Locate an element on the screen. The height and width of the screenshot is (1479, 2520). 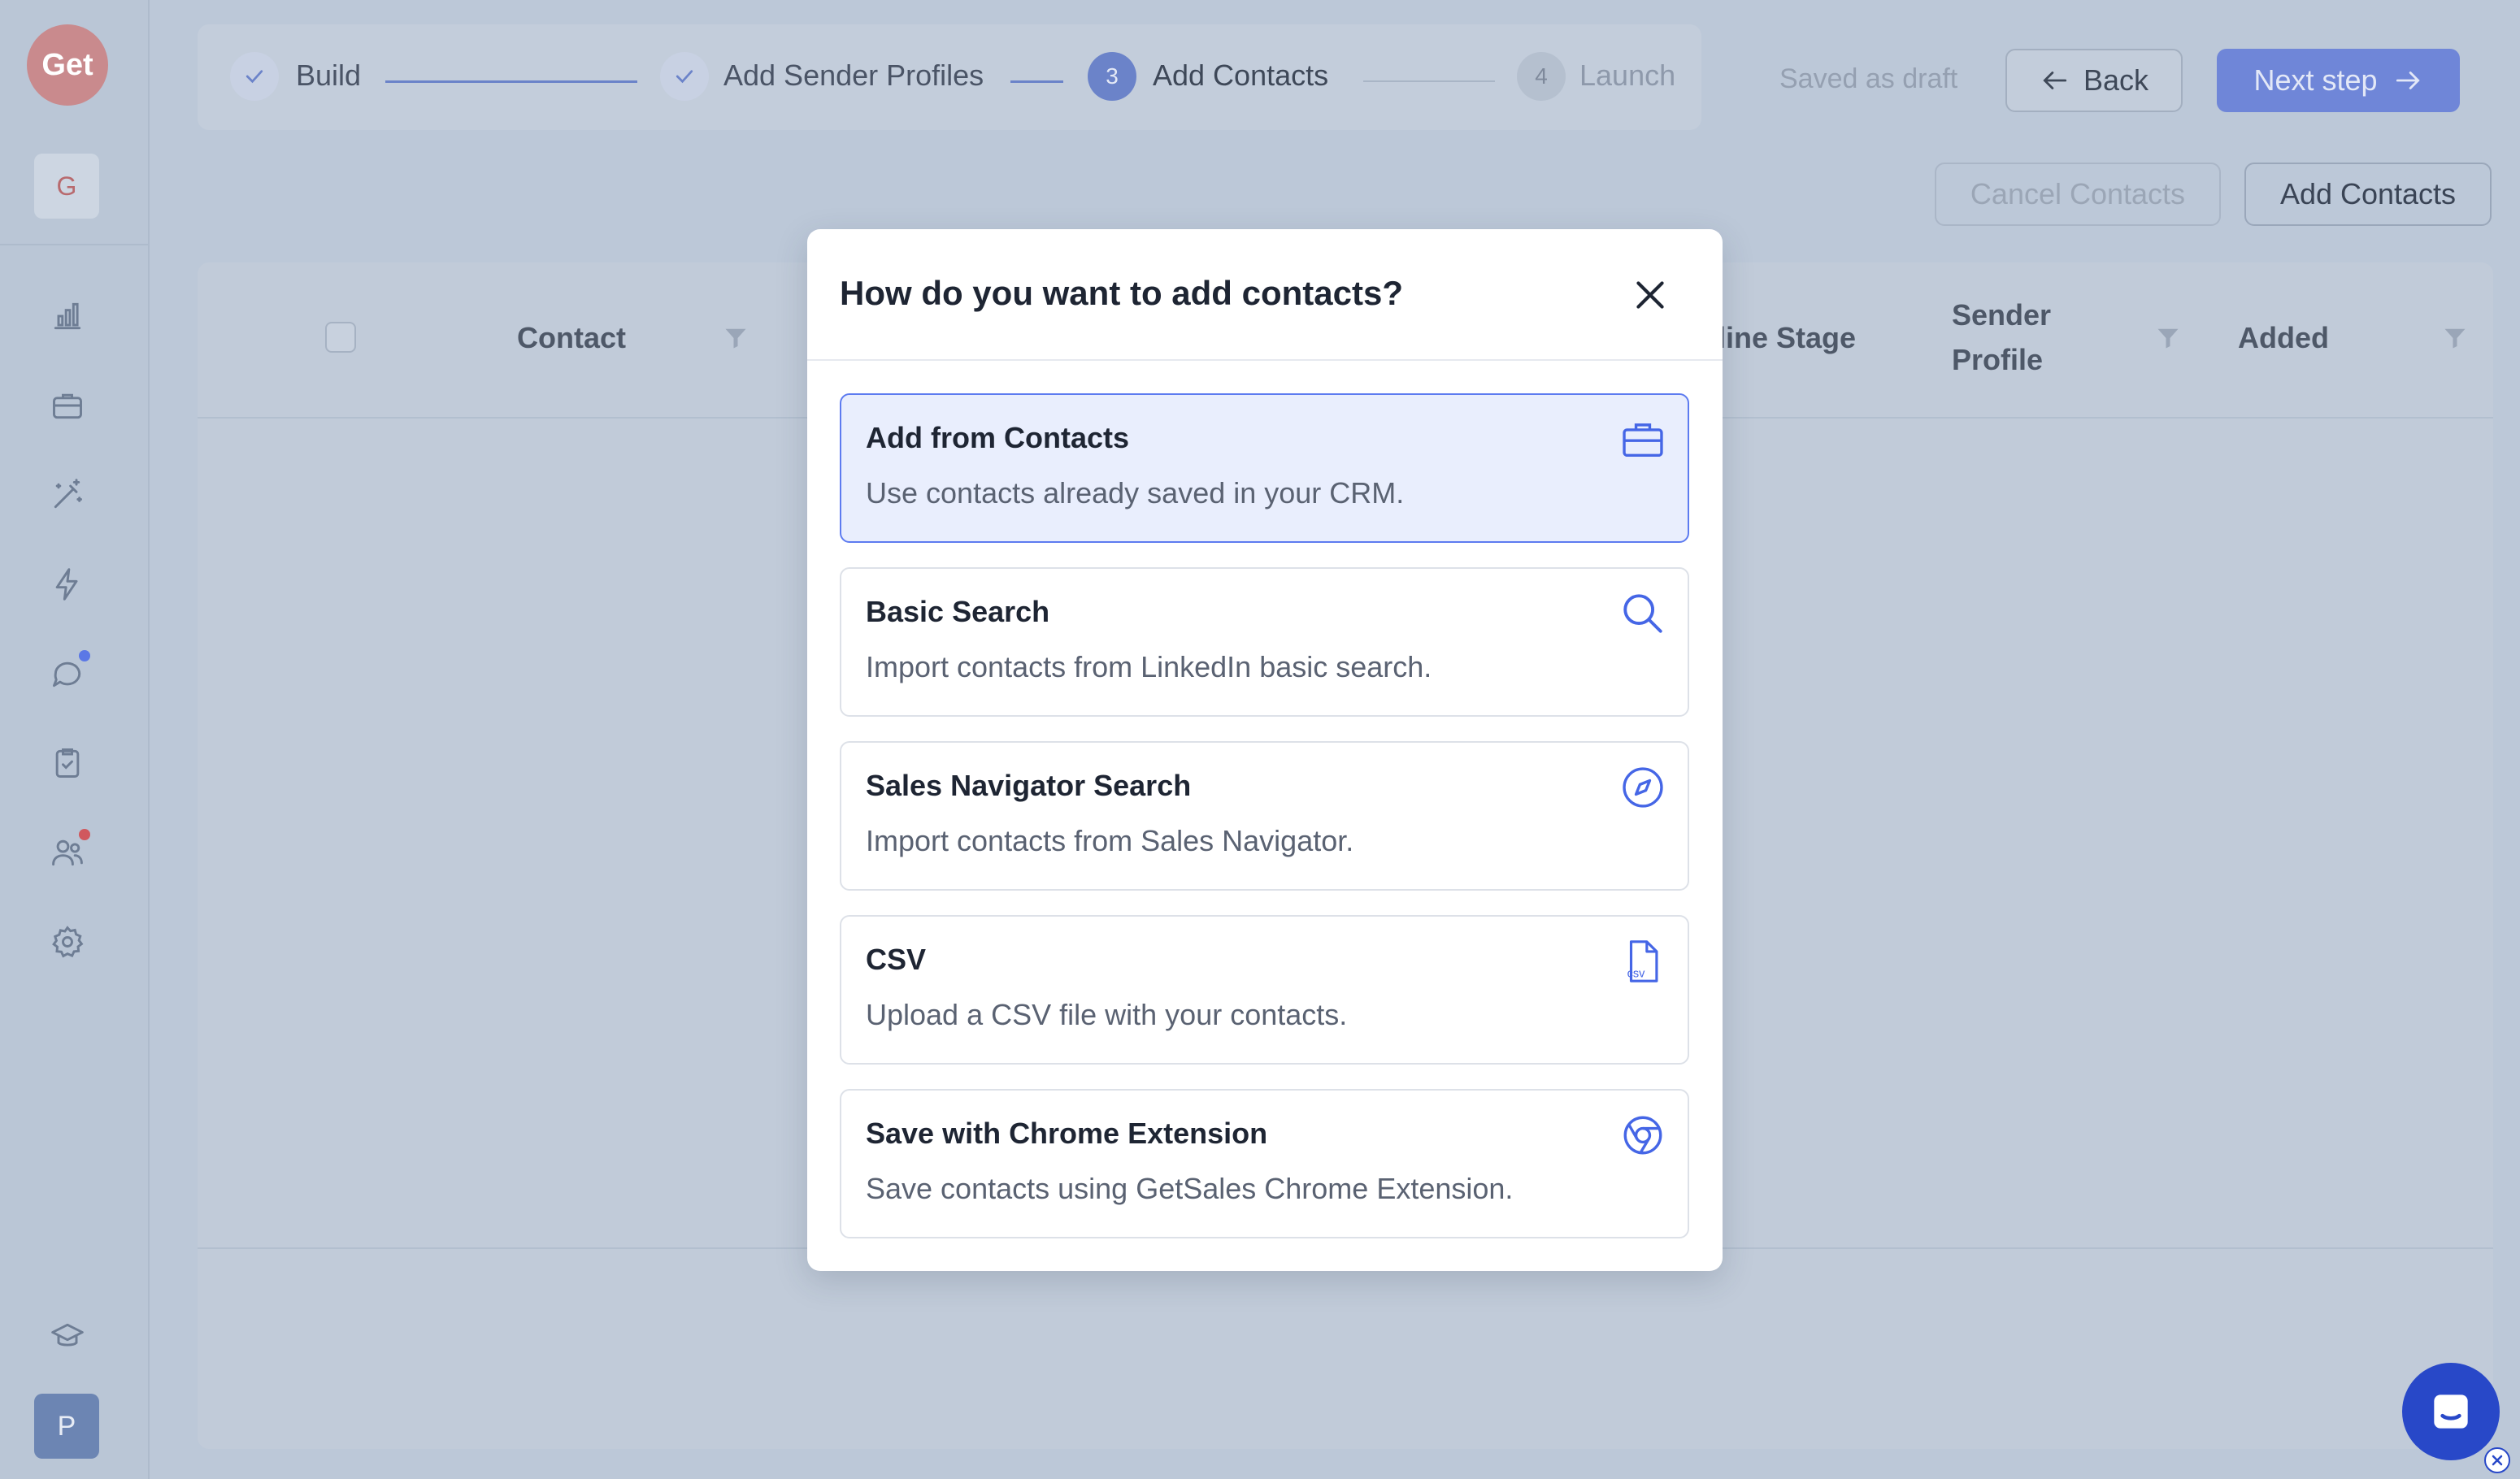
option-title: Add from Contacts is located at coordinates (998, 437).